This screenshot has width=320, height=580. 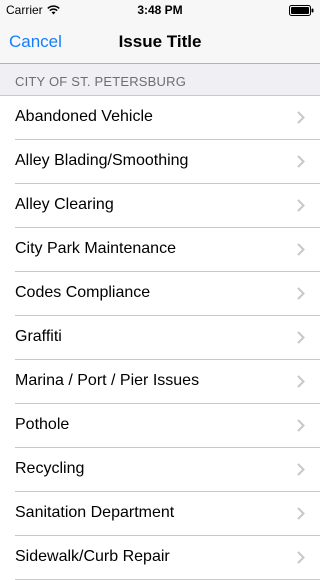 I want to click on list-item-label: Recycling, so click(x=50, y=468).